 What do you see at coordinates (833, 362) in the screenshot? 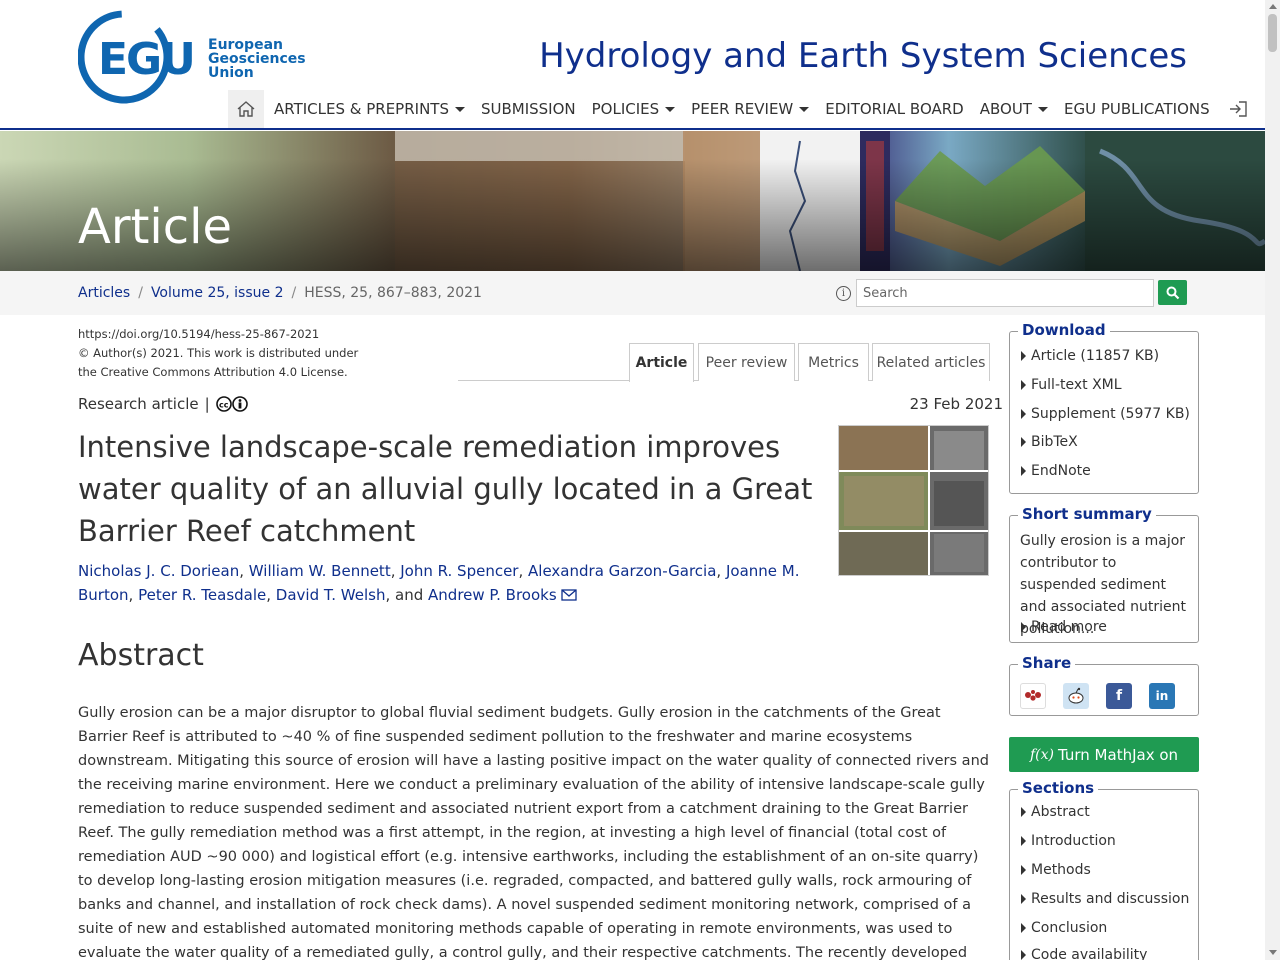
I see `tab-metrics: Metrics` at bounding box center [833, 362].